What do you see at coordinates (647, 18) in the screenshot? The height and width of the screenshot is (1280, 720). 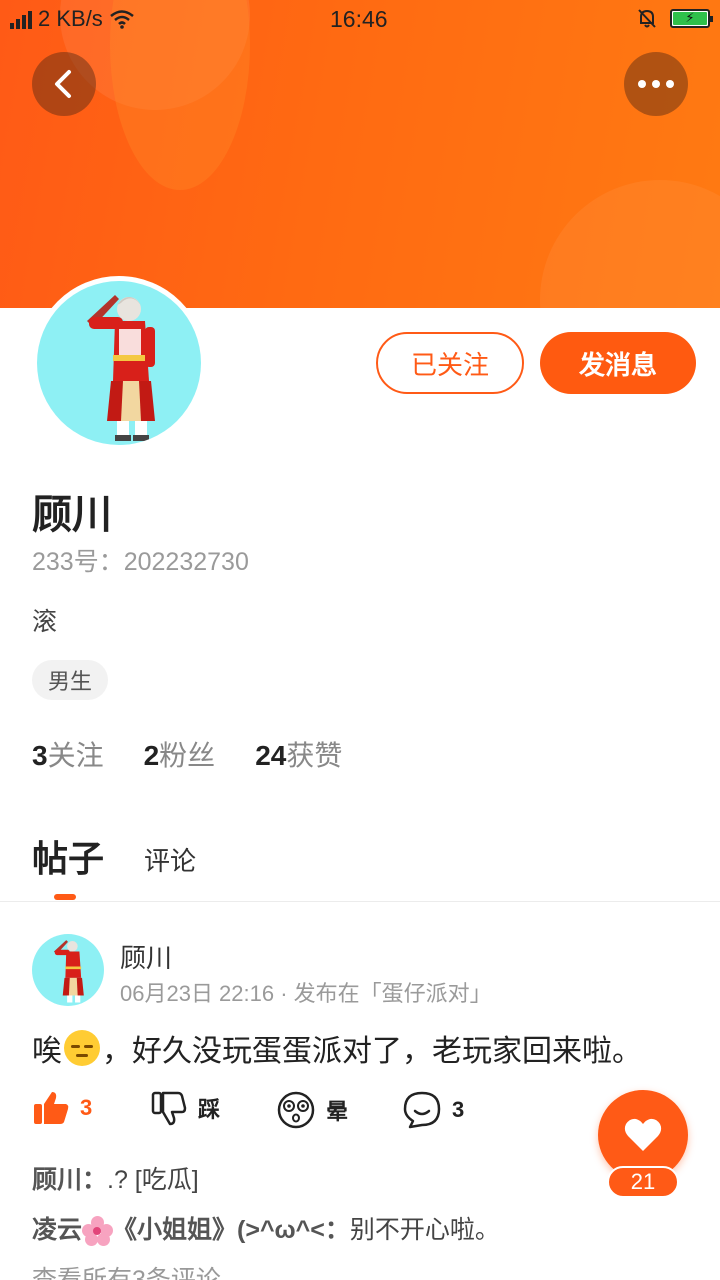 I see `mute-bell-icon` at bounding box center [647, 18].